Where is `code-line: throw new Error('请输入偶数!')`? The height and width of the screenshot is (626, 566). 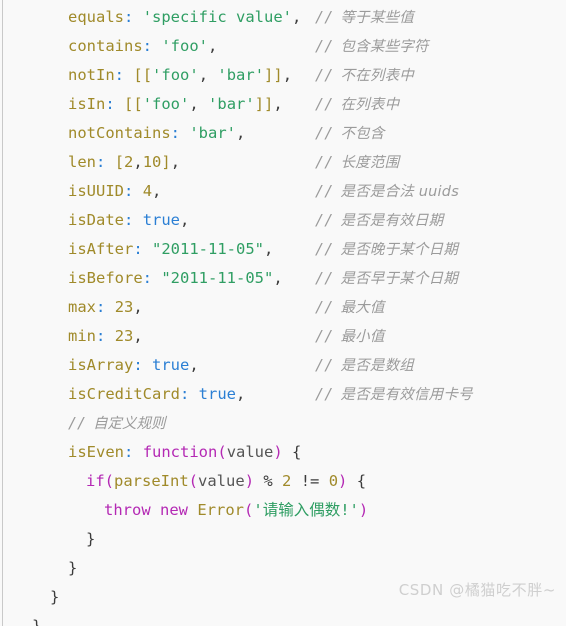
code-line: throw new Error('请输入偶数!') is located at coordinates (283, 510).